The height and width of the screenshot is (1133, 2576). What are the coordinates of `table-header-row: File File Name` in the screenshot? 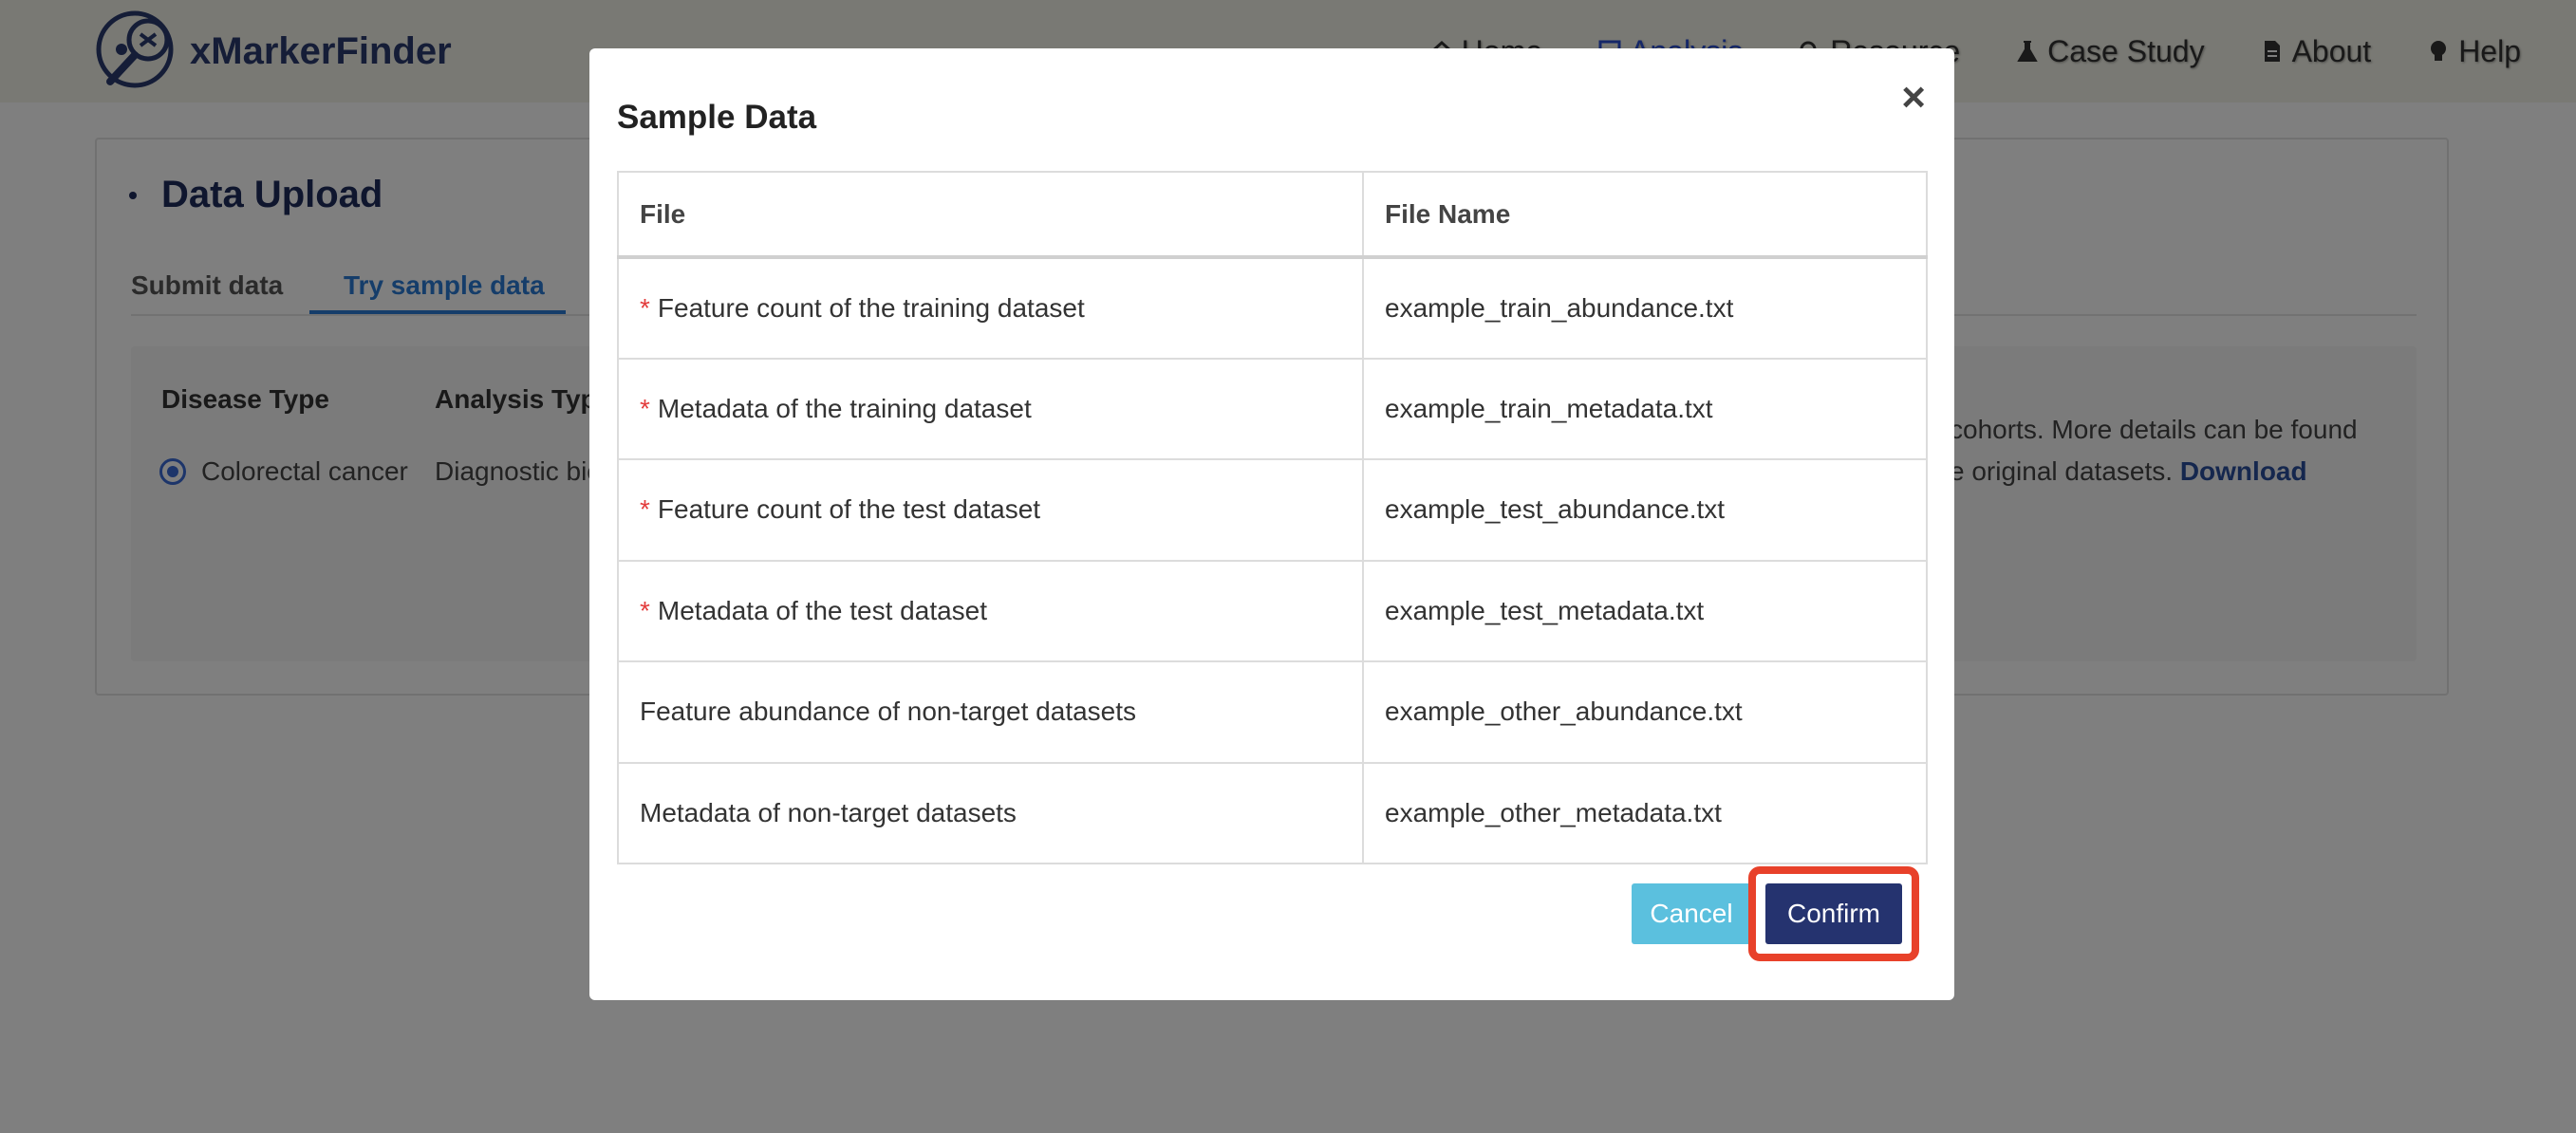 It's located at (1272, 215).